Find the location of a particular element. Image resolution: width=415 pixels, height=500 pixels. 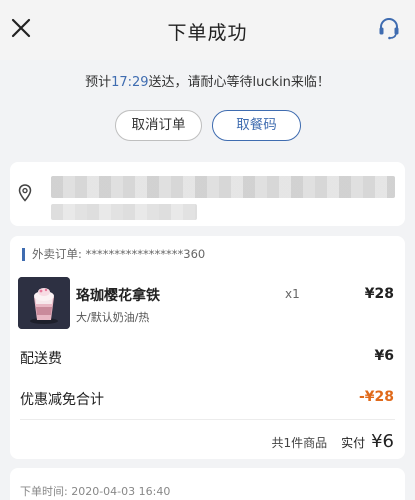

top-bar: 下单成功 is located at coordinates (207, 30).